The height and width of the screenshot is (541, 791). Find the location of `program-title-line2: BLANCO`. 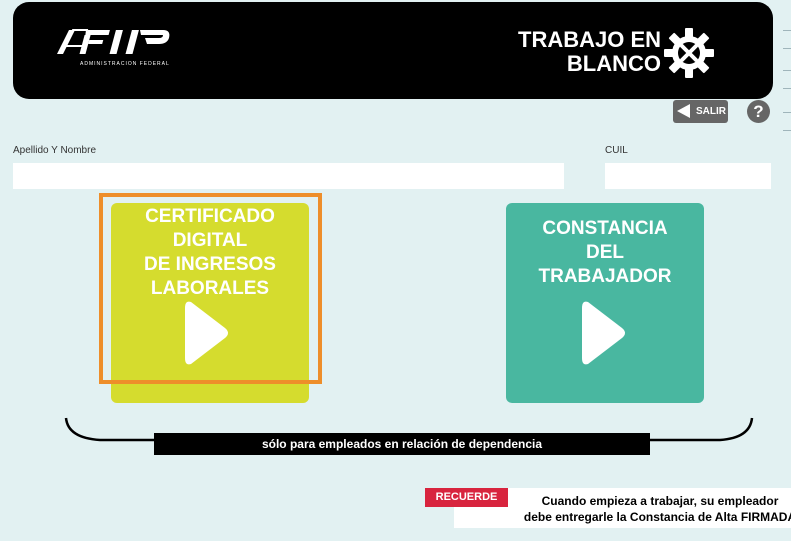

program-title-line2: BLANCO is located at coordinates (613, 63).